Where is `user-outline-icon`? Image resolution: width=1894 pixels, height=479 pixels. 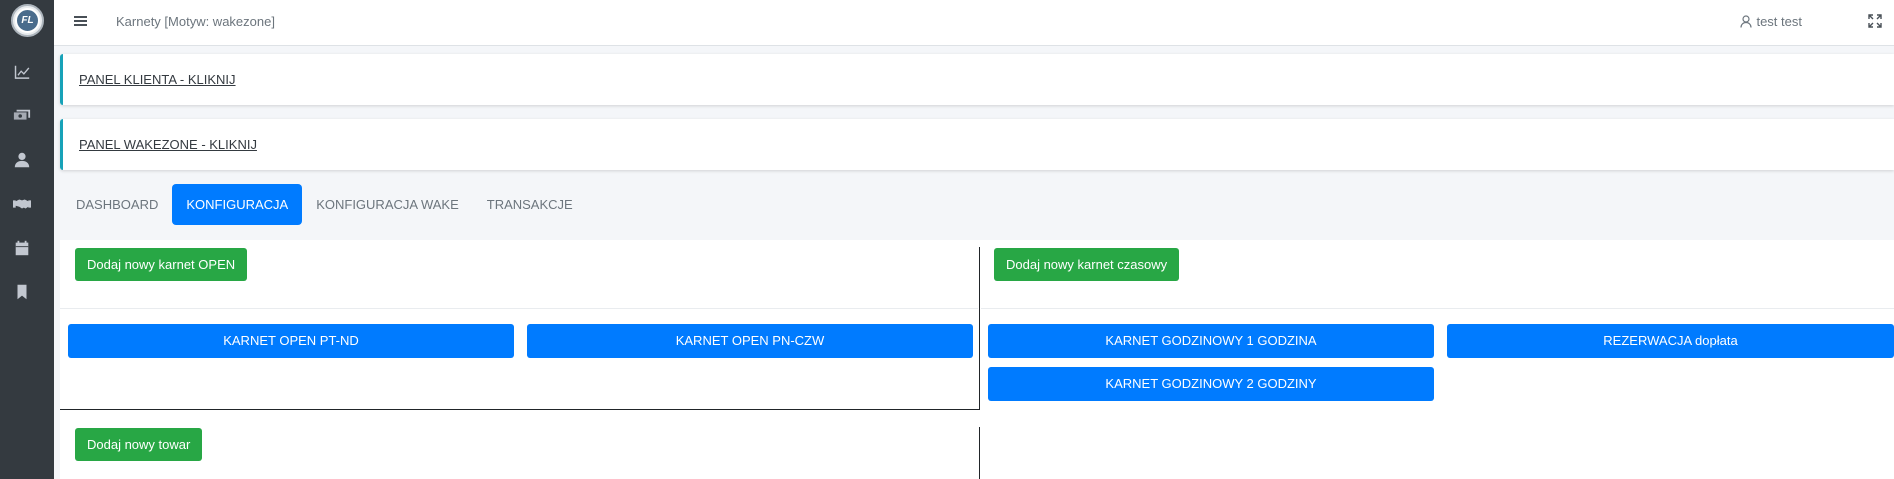
user-outline-icon is located at coordinates (1746, 21).